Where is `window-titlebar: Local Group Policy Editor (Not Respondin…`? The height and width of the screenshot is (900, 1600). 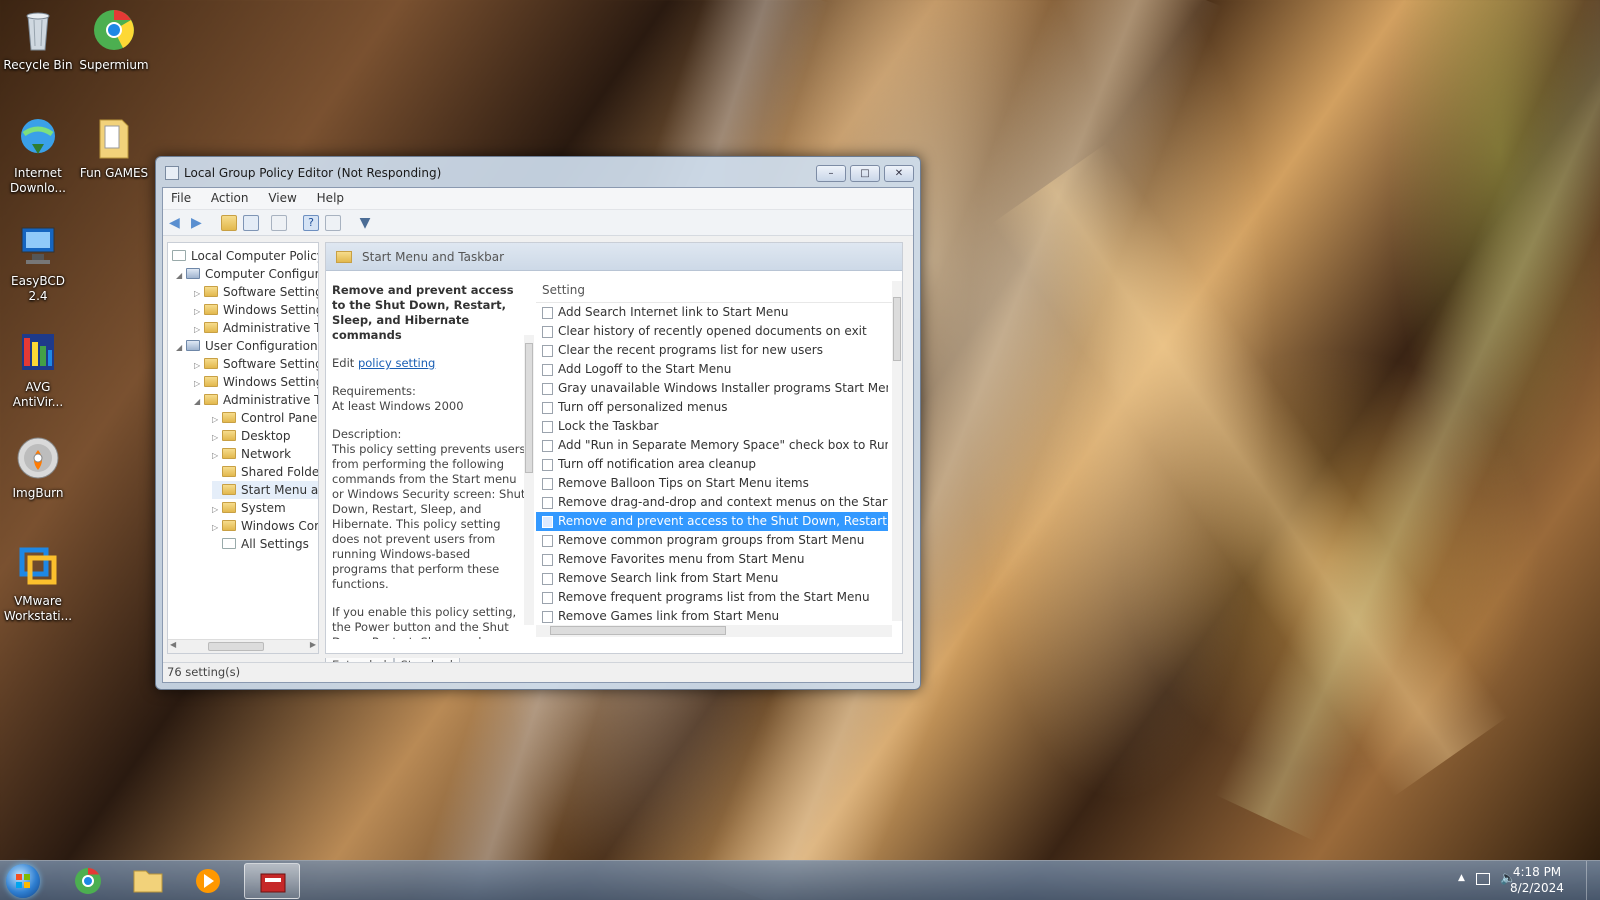
window-titlebar: Local Group Policy Editor (Not Respondin… is located at coordinates (538, 173).